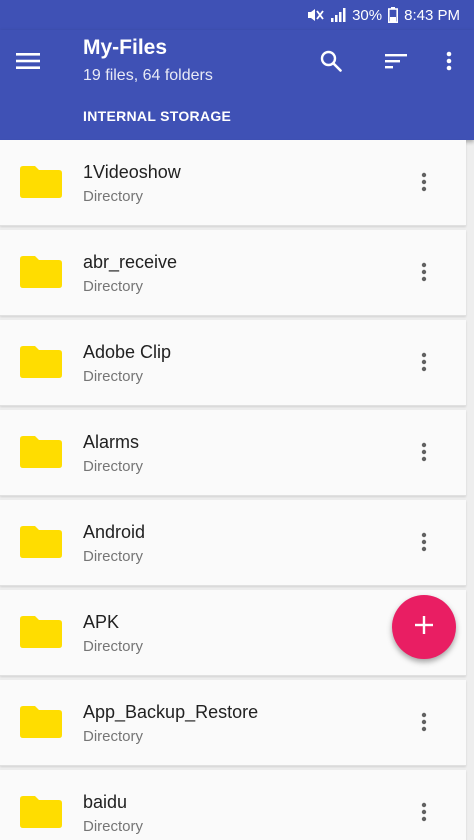 The image size is (474, 840). I want to click on page-title: My-Files, so click(125, 47).